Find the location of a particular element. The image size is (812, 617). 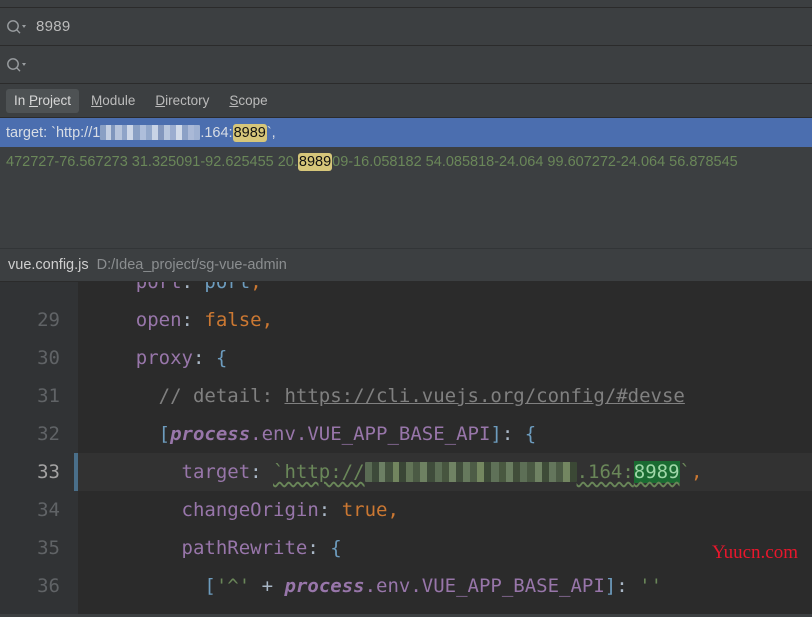

code-line-current: 33 target: `http:// .164:8989`, is located at coordinates (406, 472).